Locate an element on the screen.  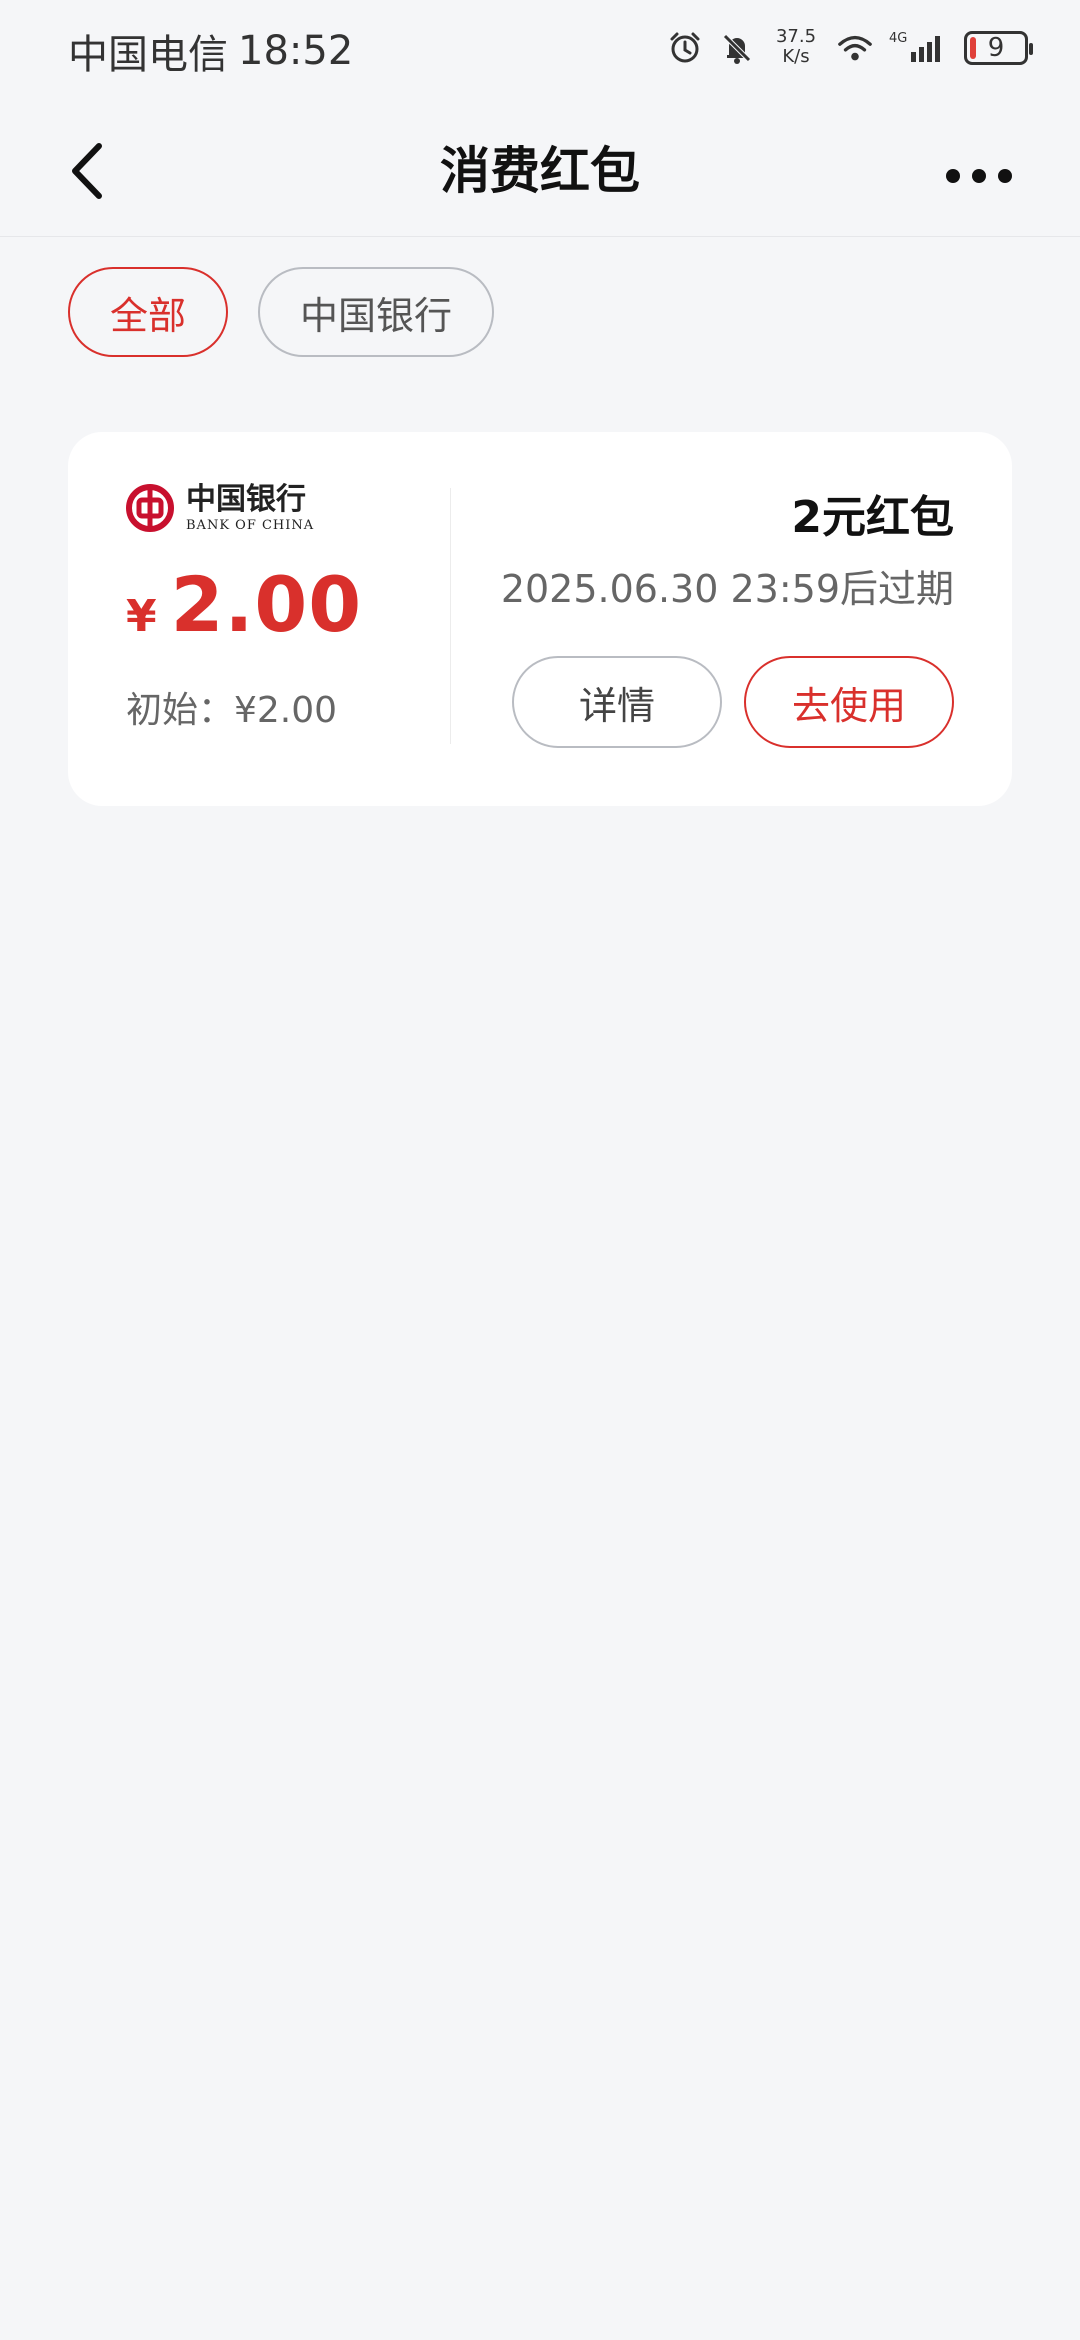
status-right: 37.5 K/s 4G 9 is located at coordinates (849, 48).